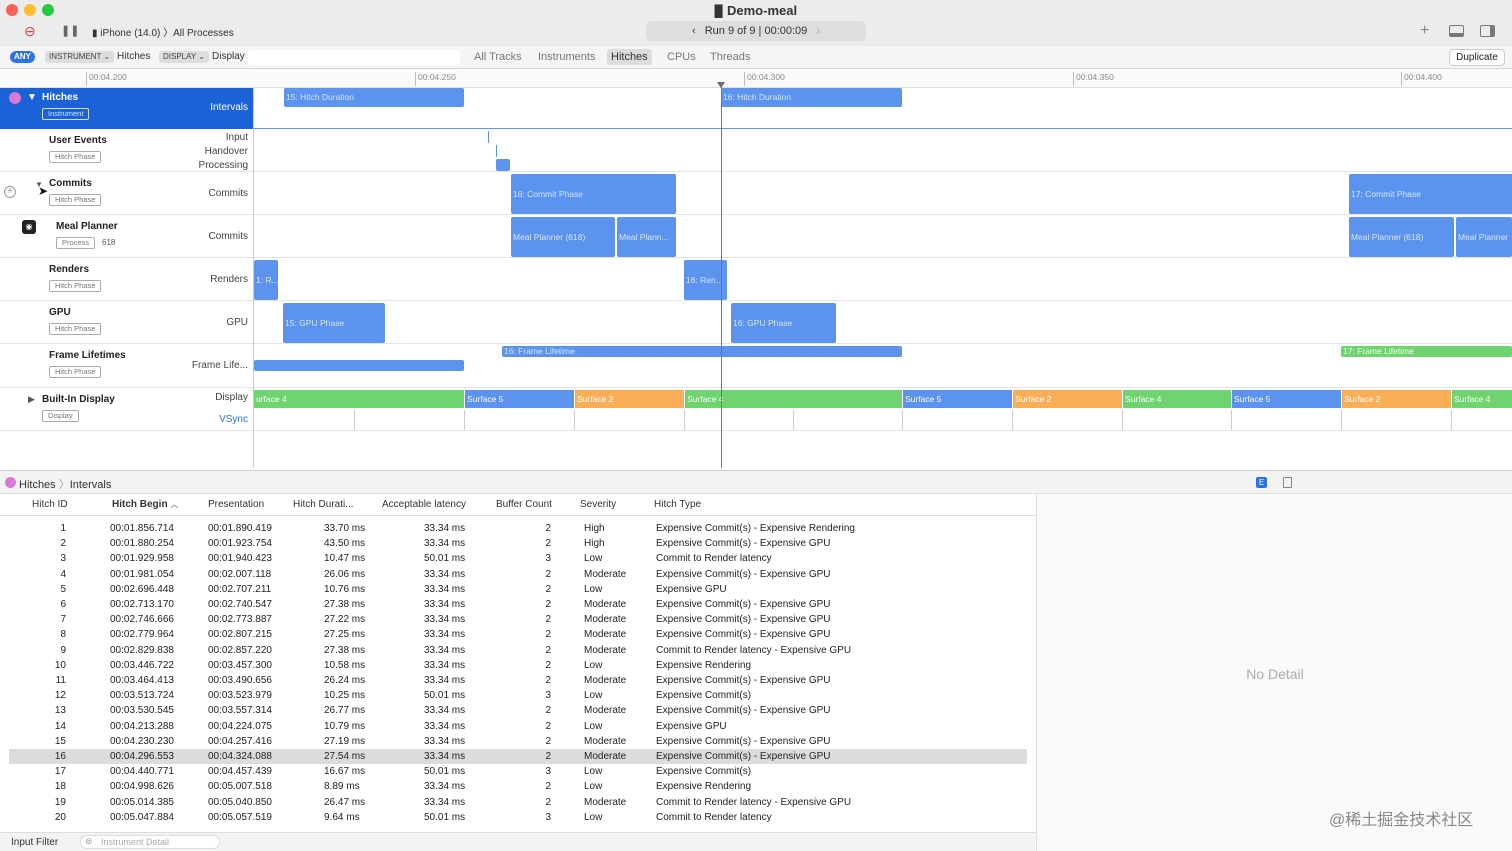 The height and width of the screenshot is (851, 1512). I want to click on table-cell: 00:04.224.075, so click(240, 726).